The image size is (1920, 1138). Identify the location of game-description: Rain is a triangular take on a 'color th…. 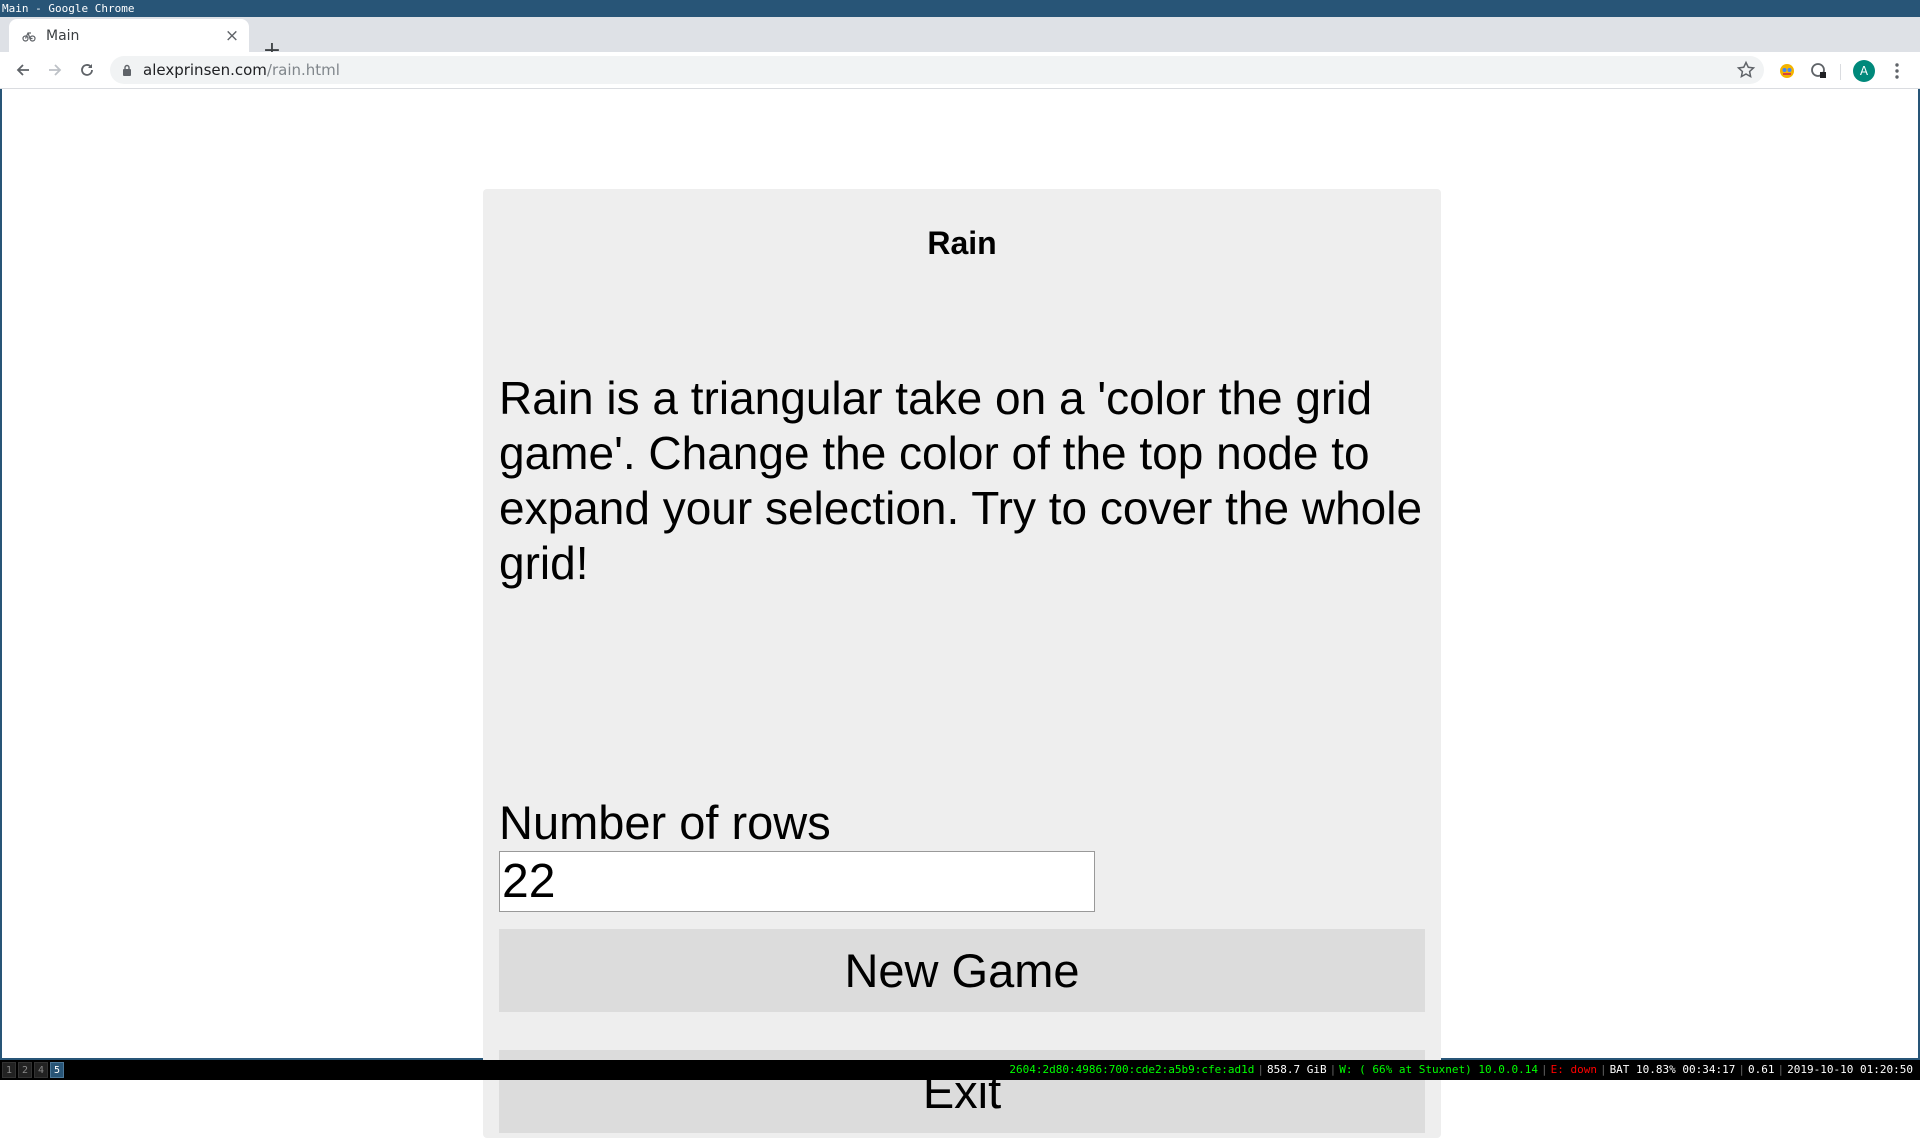
(961, 480).